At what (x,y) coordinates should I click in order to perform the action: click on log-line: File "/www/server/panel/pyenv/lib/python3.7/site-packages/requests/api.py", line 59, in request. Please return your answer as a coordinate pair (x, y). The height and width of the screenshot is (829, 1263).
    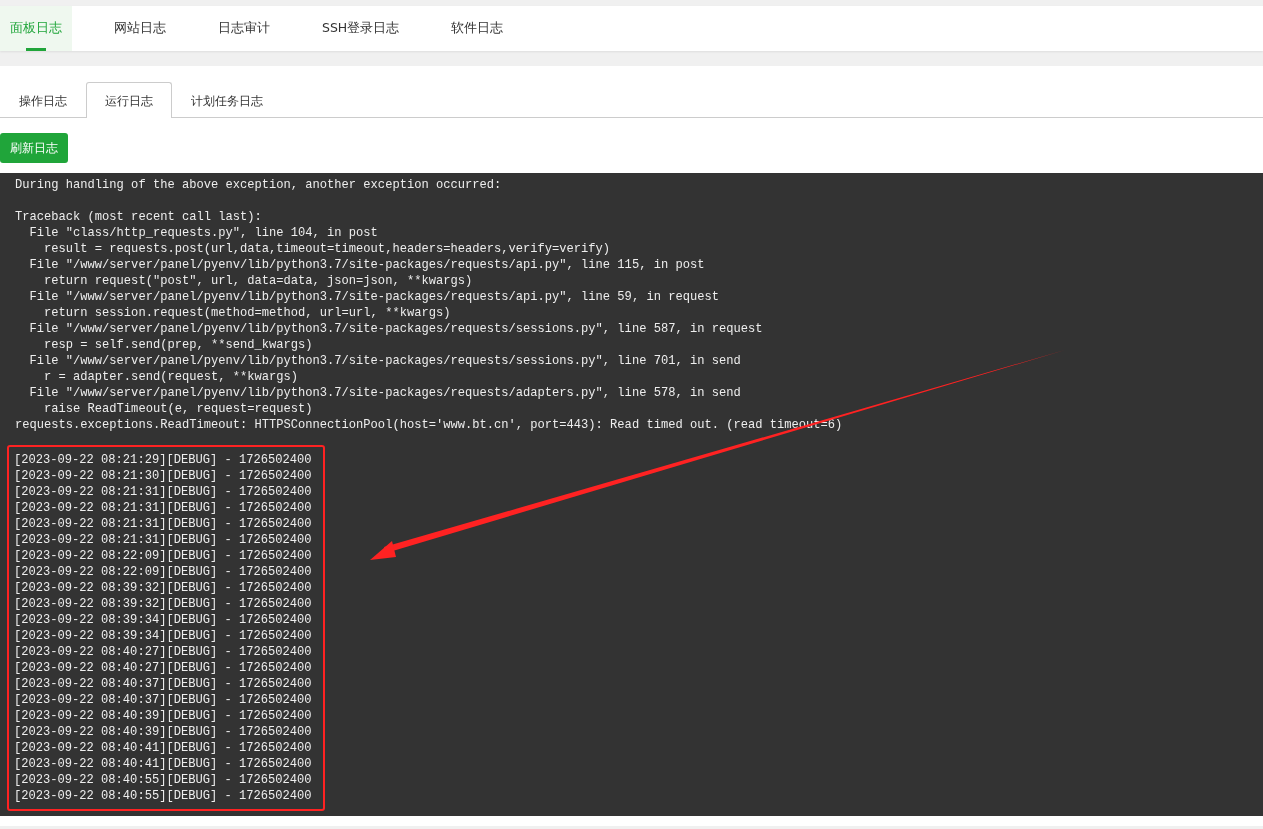
    Looking at the image, I should click on (373, 297).